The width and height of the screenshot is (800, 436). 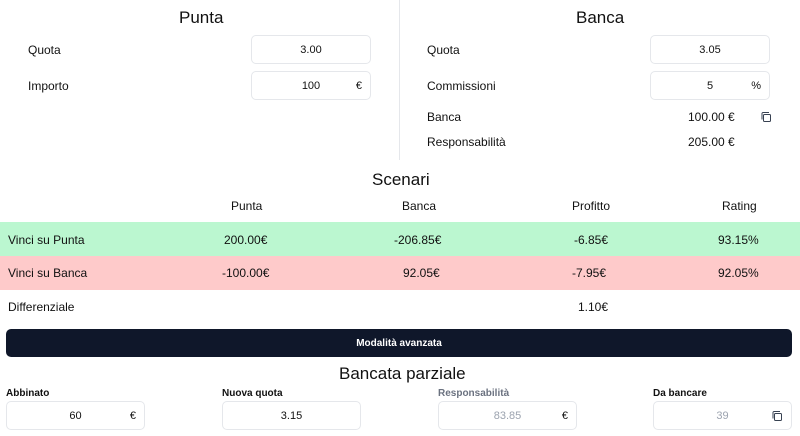 I want to click on parziale-title: Bancata parziale, so click(x=402, y=373).